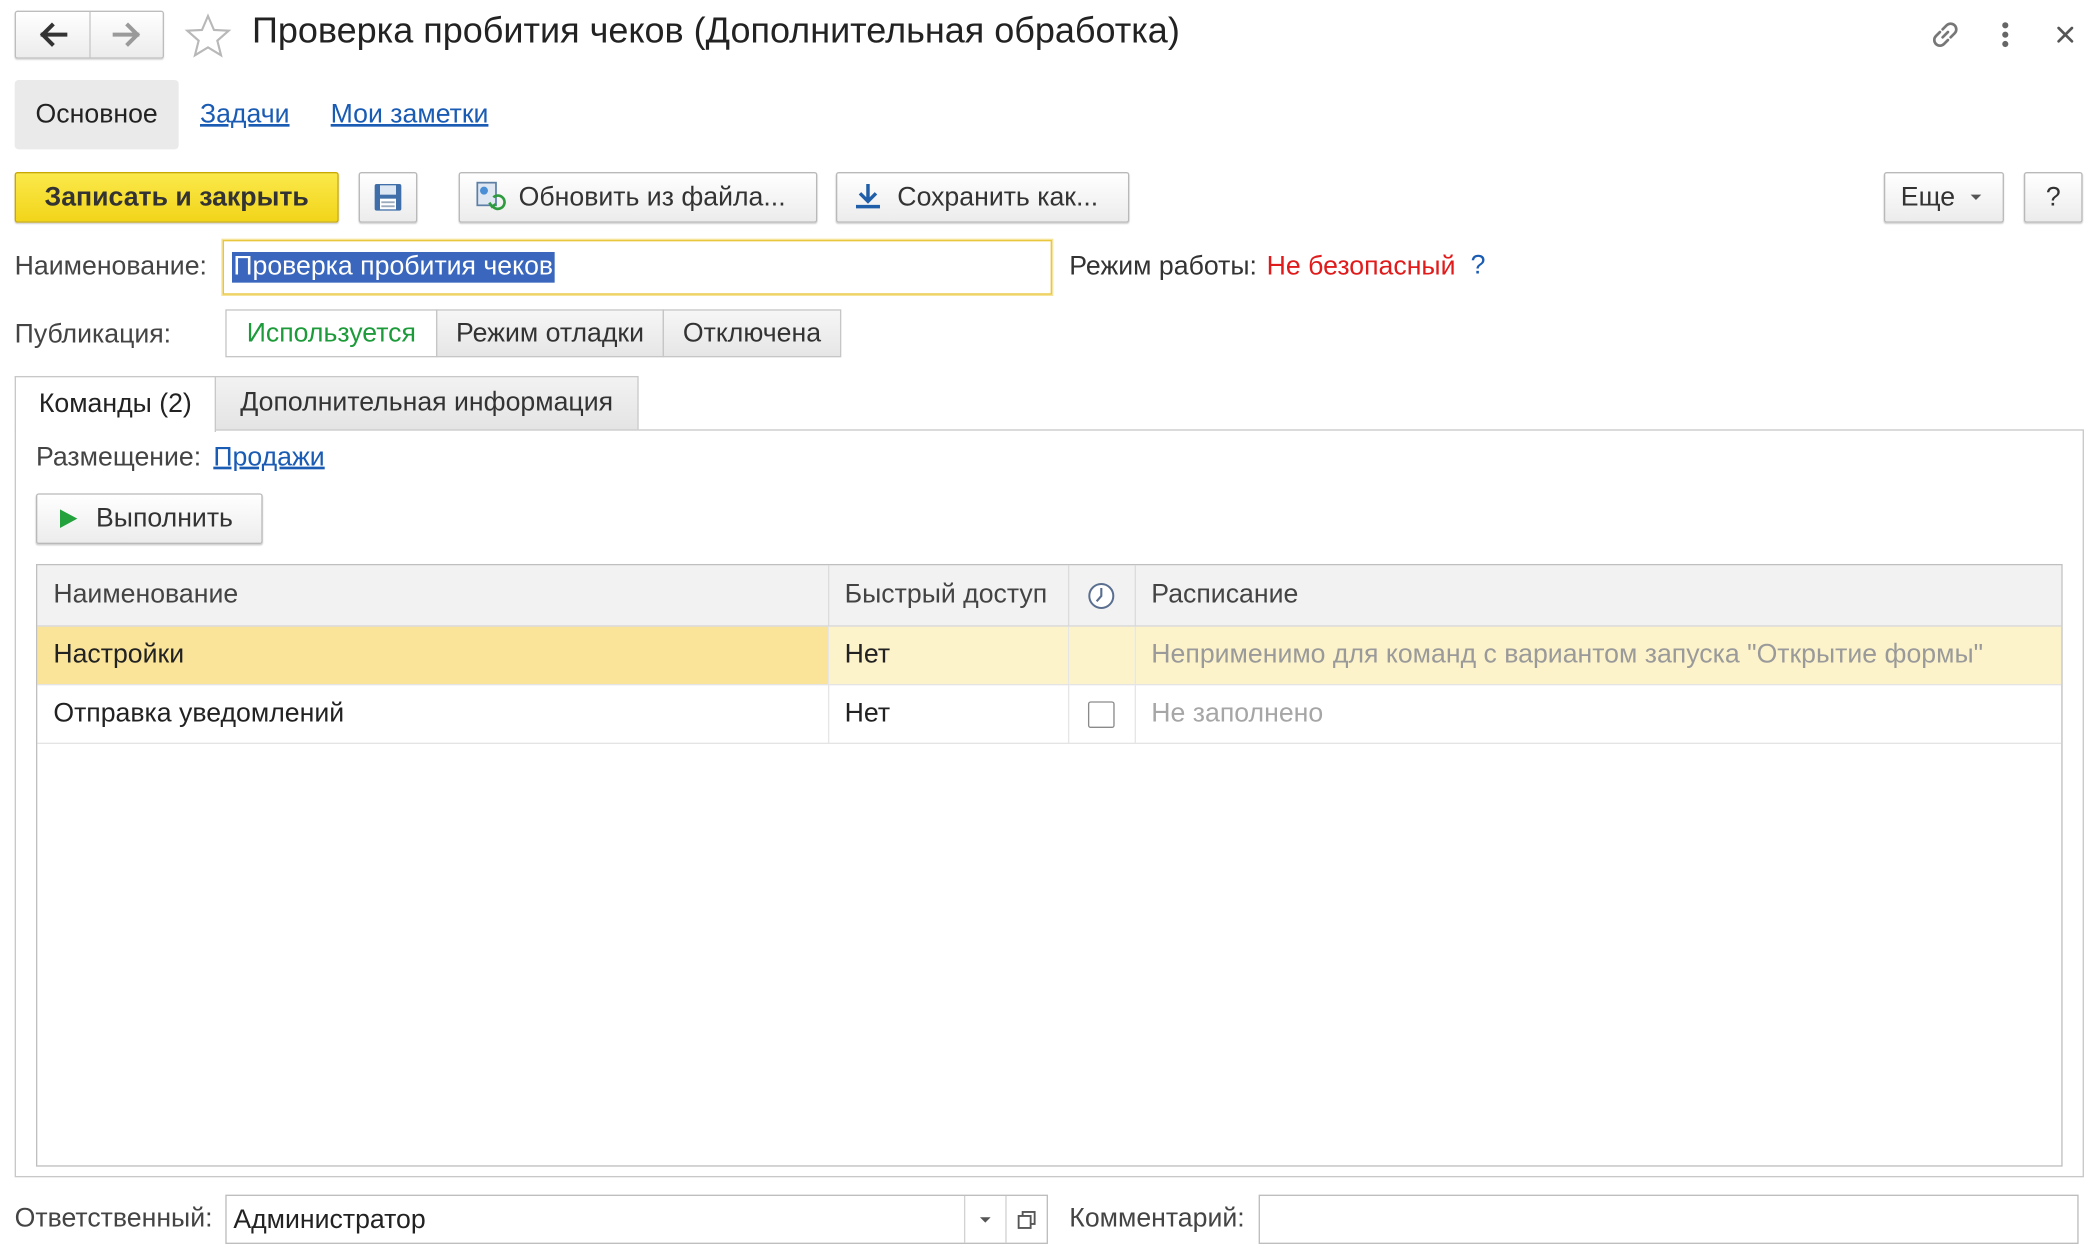  What do you see at coordinates (637, 267) in the screenshot?
I see `name-input: Проверка пробития чеков` at bounding box center [637, 267].